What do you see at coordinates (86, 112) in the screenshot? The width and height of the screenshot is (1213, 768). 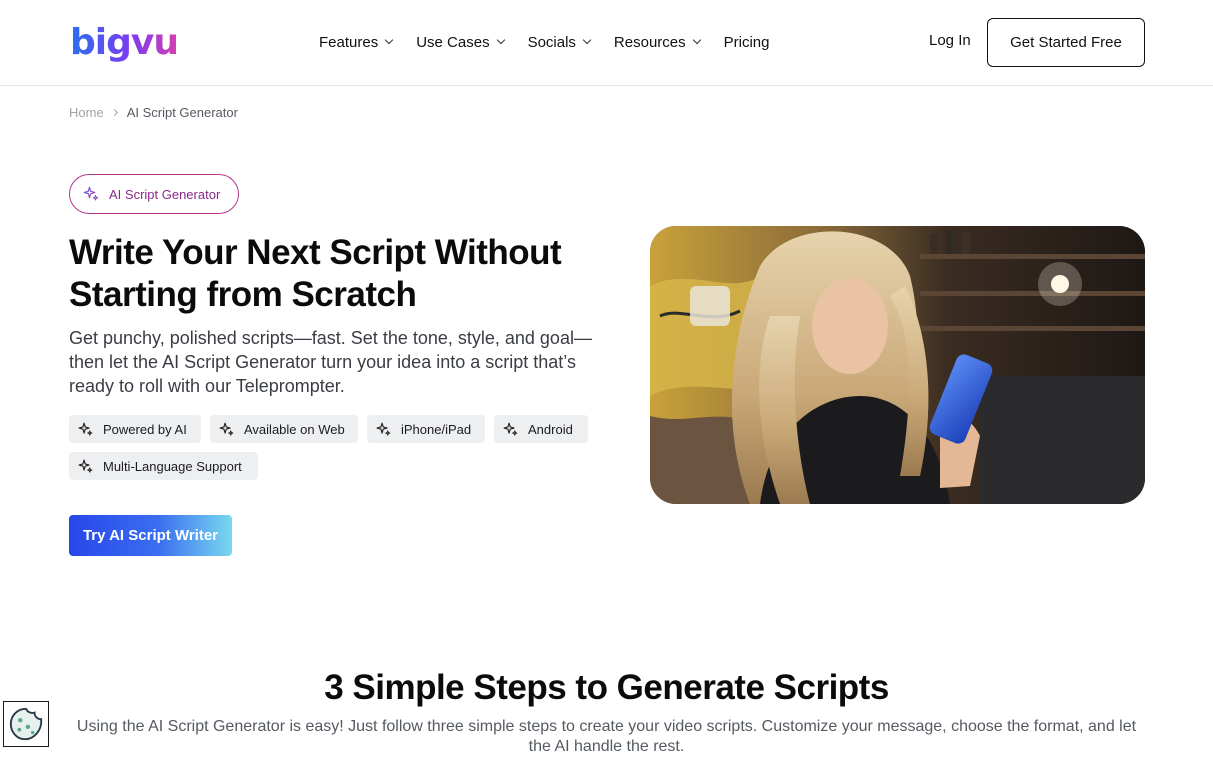 I see `breadcrumb-home: Home` at bounding box center [86, 112].